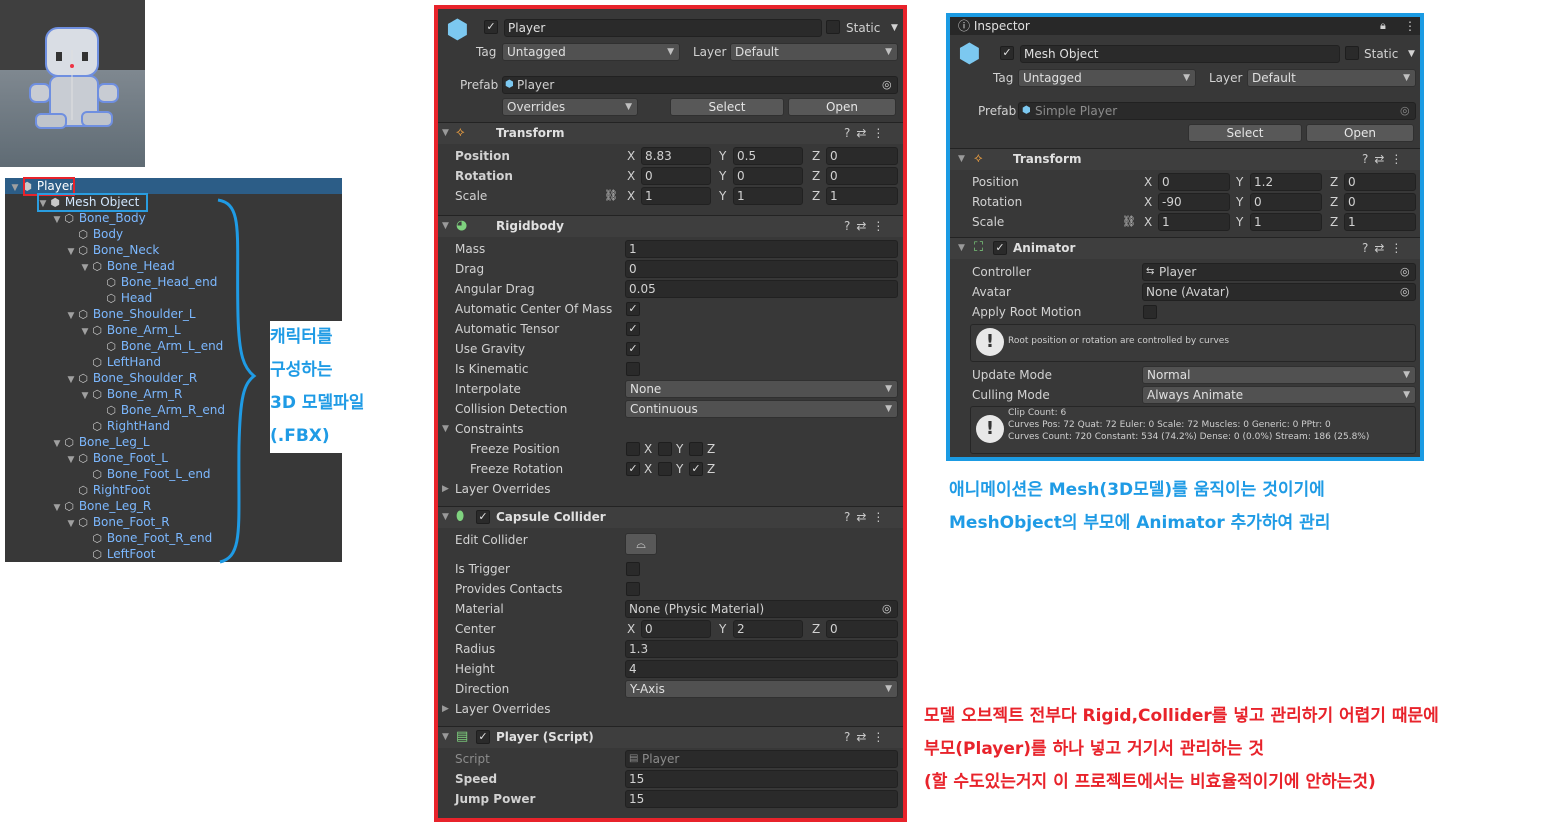  Describe the element at coordinates (761, 249) in the screenshot. I see `mass-input: 1` at that location.